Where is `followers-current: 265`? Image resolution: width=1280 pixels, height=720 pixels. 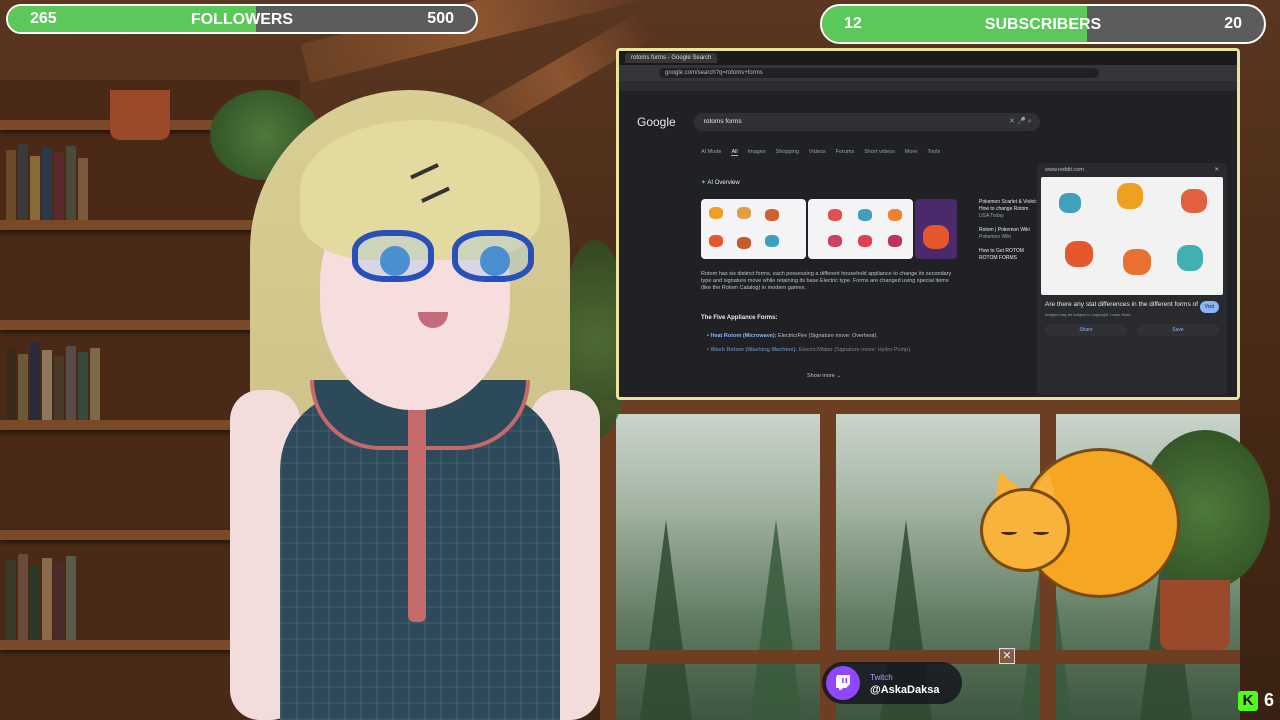
followers-current: 265 is located at coordinates (43, 18).